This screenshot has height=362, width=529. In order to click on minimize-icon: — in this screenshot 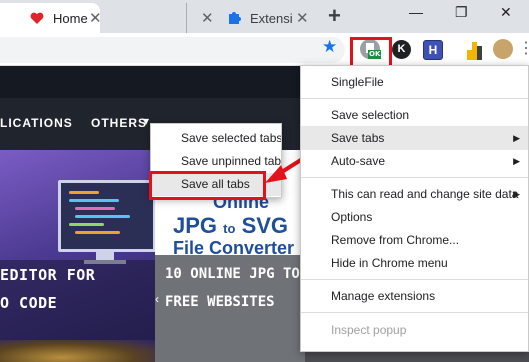, I will do `click(416, 12)`.